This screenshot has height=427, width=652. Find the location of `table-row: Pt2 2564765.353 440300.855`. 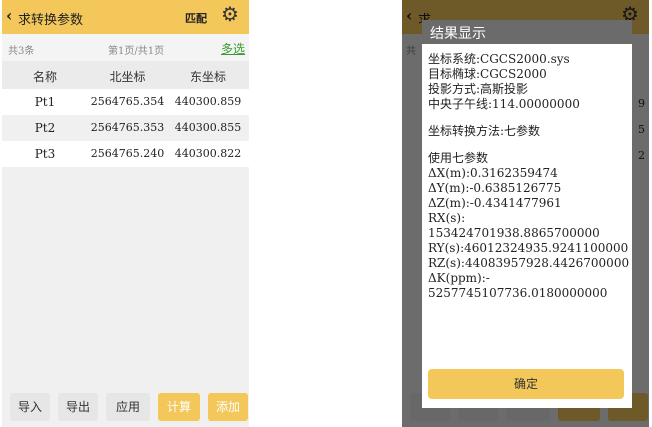

table-row: Pt2 2564765.353 440300.855 is located at coordinates (125, 128).